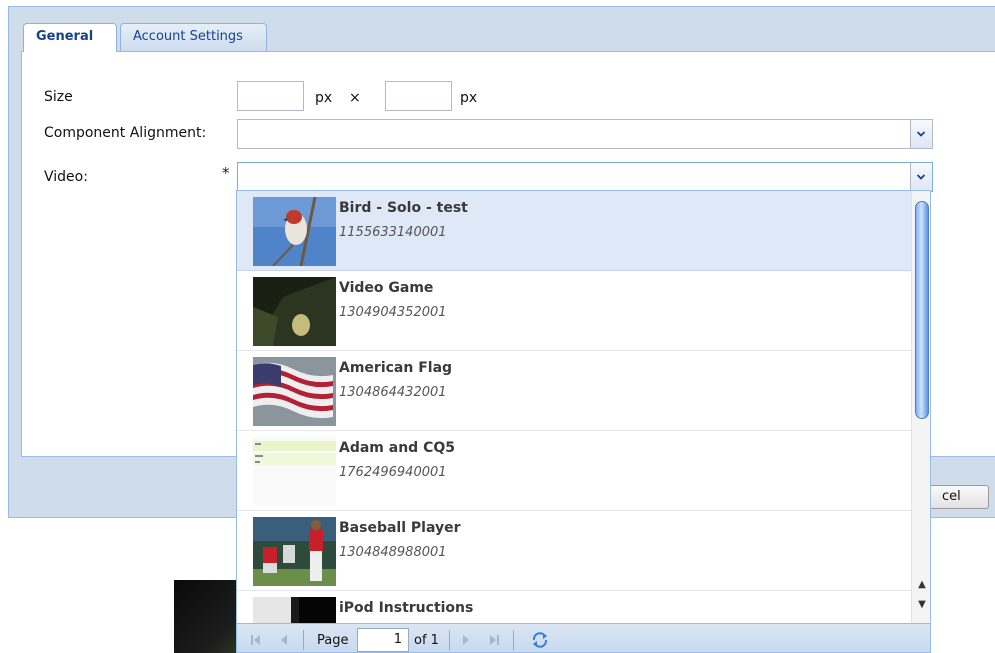 The height and width of the screenshot is (653, 995). I want to click on background-video-thumbnail, so click(209, 616).